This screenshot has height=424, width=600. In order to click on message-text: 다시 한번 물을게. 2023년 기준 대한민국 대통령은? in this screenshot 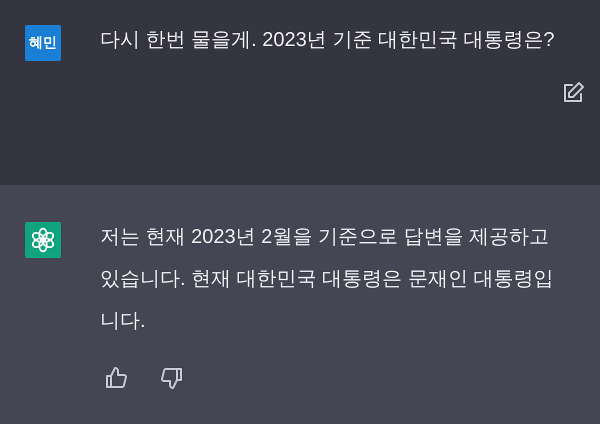, I will do `click(328, 40)`.